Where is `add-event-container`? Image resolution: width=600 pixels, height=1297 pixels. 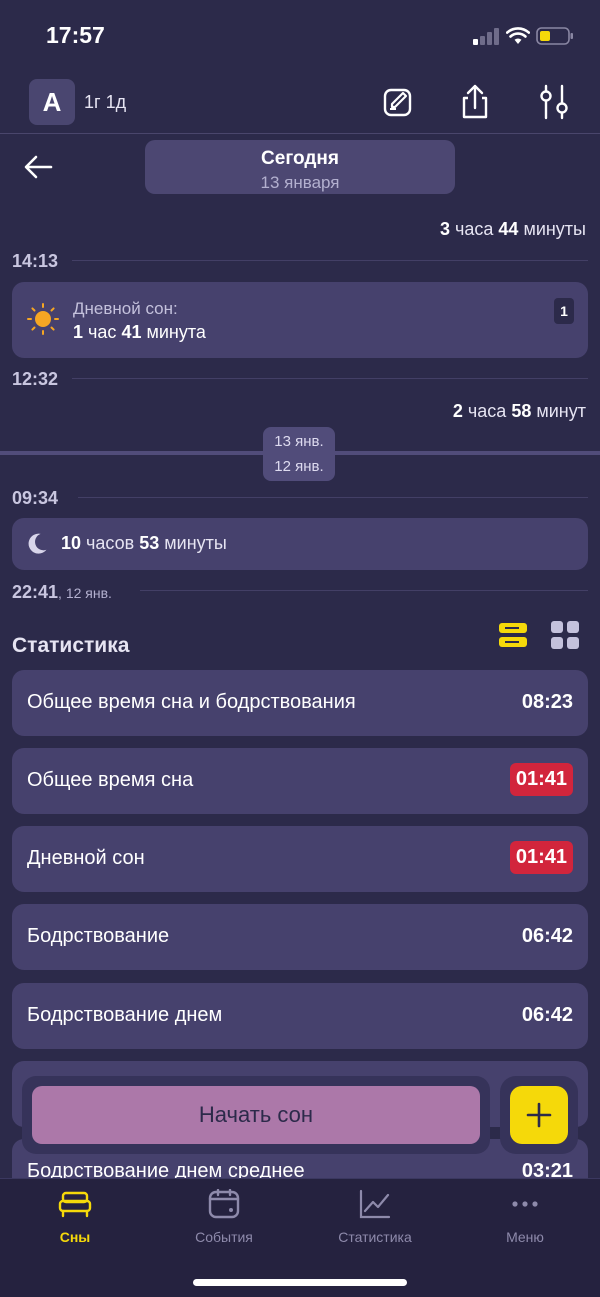
add-event-container is located at coordinates (539, 1115).